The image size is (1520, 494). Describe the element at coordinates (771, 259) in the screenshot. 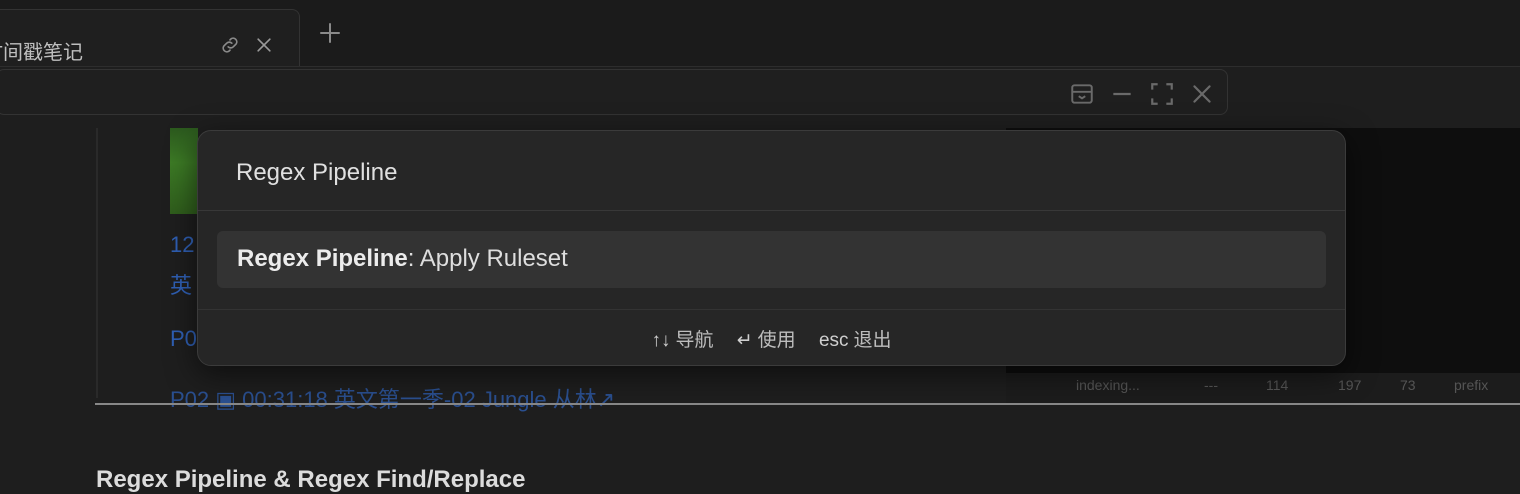

I see `command-suggestion-item: Regex Pipeline: Apply Ruleset` at that location.